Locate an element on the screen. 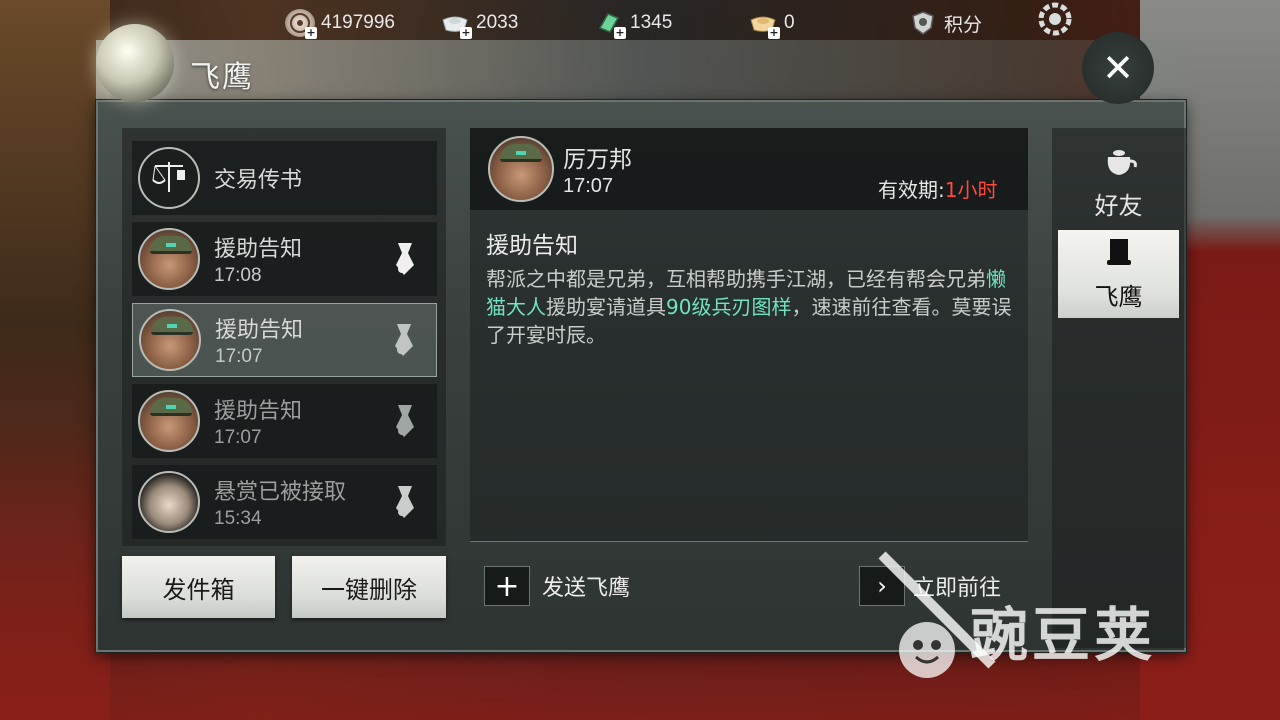 The image size is (1280, 720). jade-value: 1345 is located at coordinates (651, 22).